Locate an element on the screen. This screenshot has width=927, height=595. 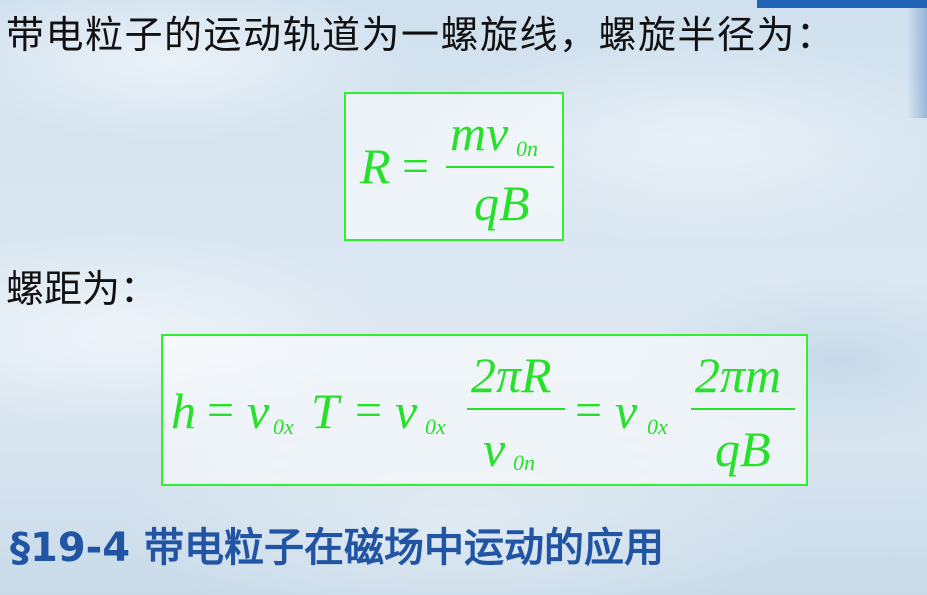
pitch-term3-v: v is located at coordinates (626, 411).